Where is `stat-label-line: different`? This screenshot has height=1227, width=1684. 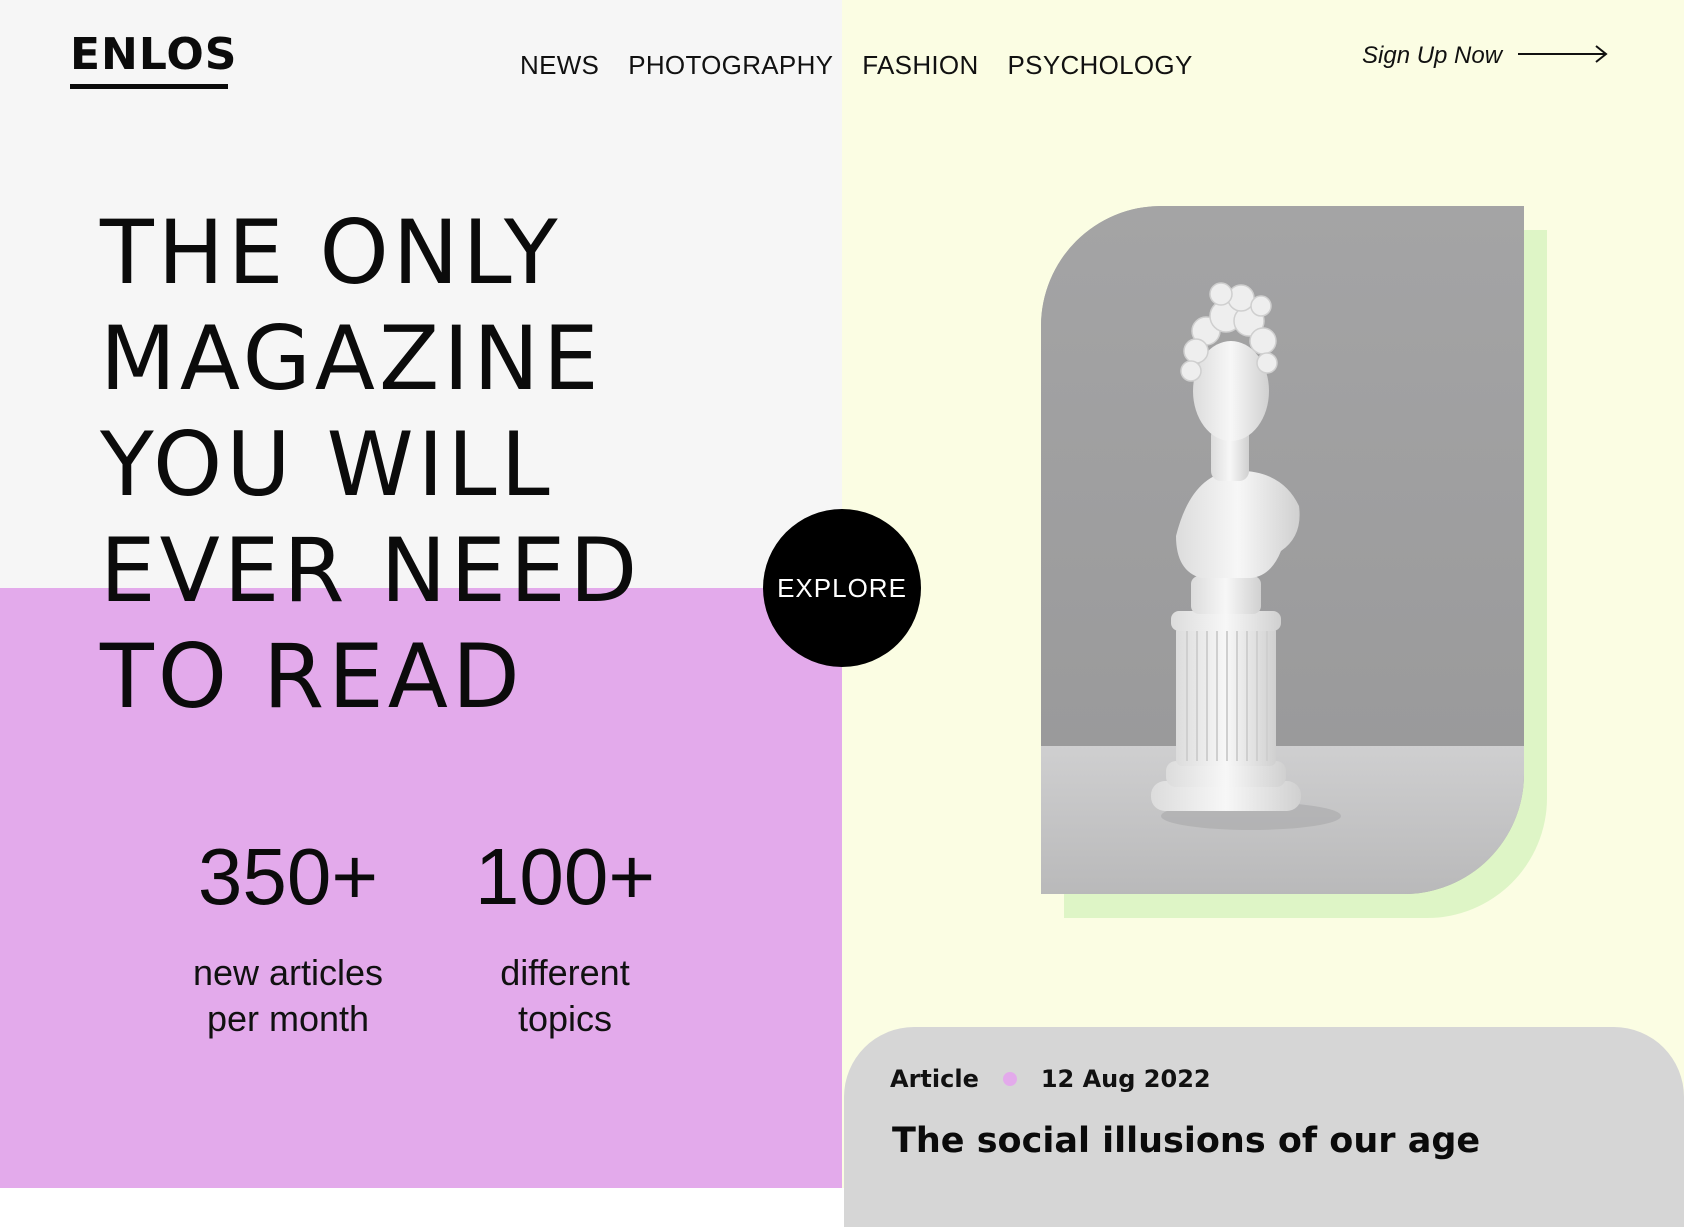
stat-label-line: different is located at coordinates (565, 972).